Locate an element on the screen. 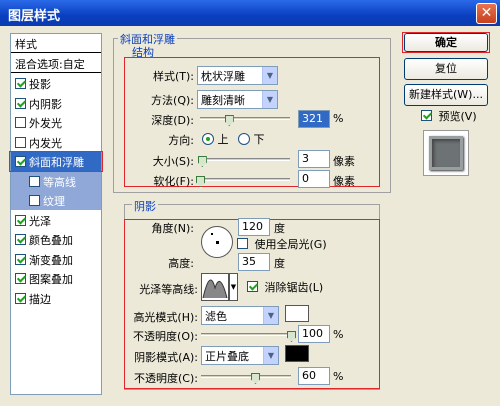 Image resolution: width=500 pixels, height=406 pixels. contour-dropdown: ▼ is located at coordinates (233, 287).